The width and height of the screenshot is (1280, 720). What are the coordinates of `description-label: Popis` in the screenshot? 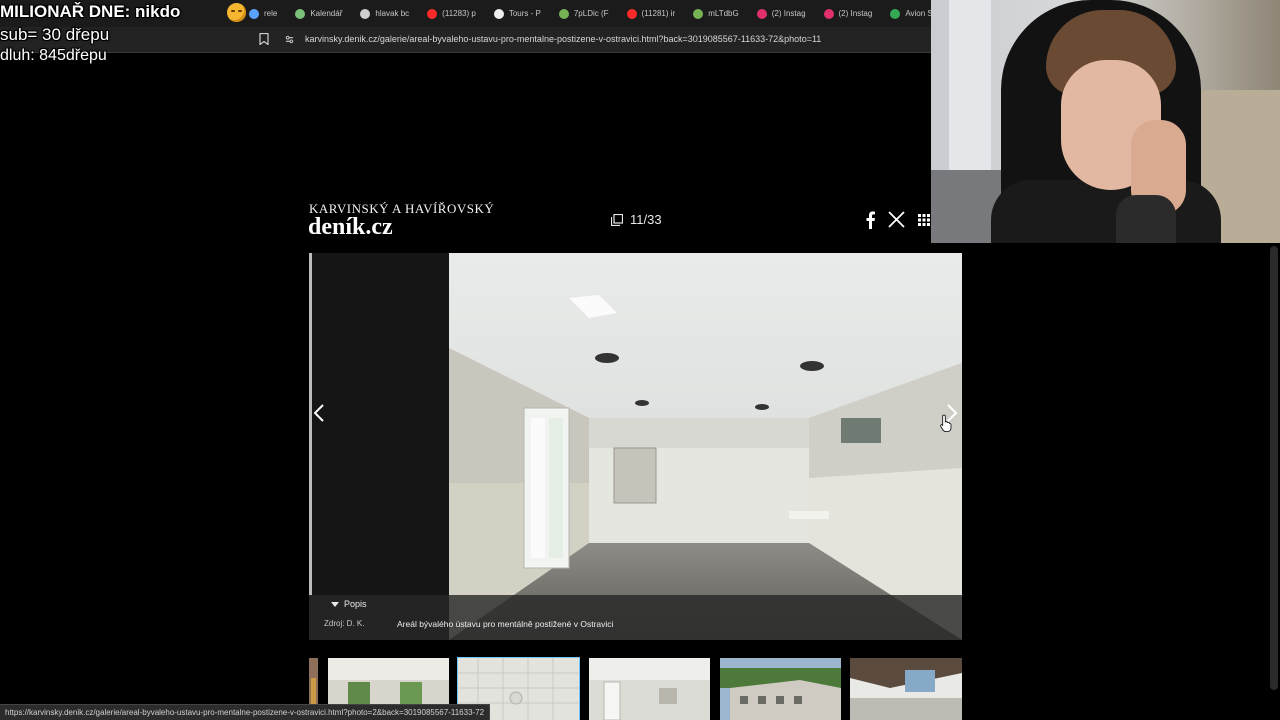 It's located at (355, 604).